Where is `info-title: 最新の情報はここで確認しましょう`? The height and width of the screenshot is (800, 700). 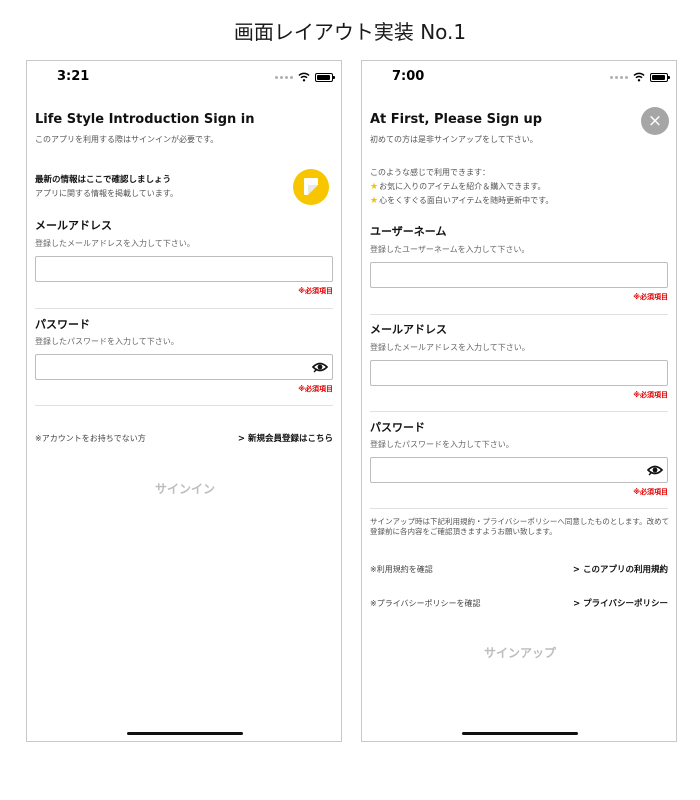
info-title: 最新の情報はここで確認しましょう is located at coordinates (103, 180).